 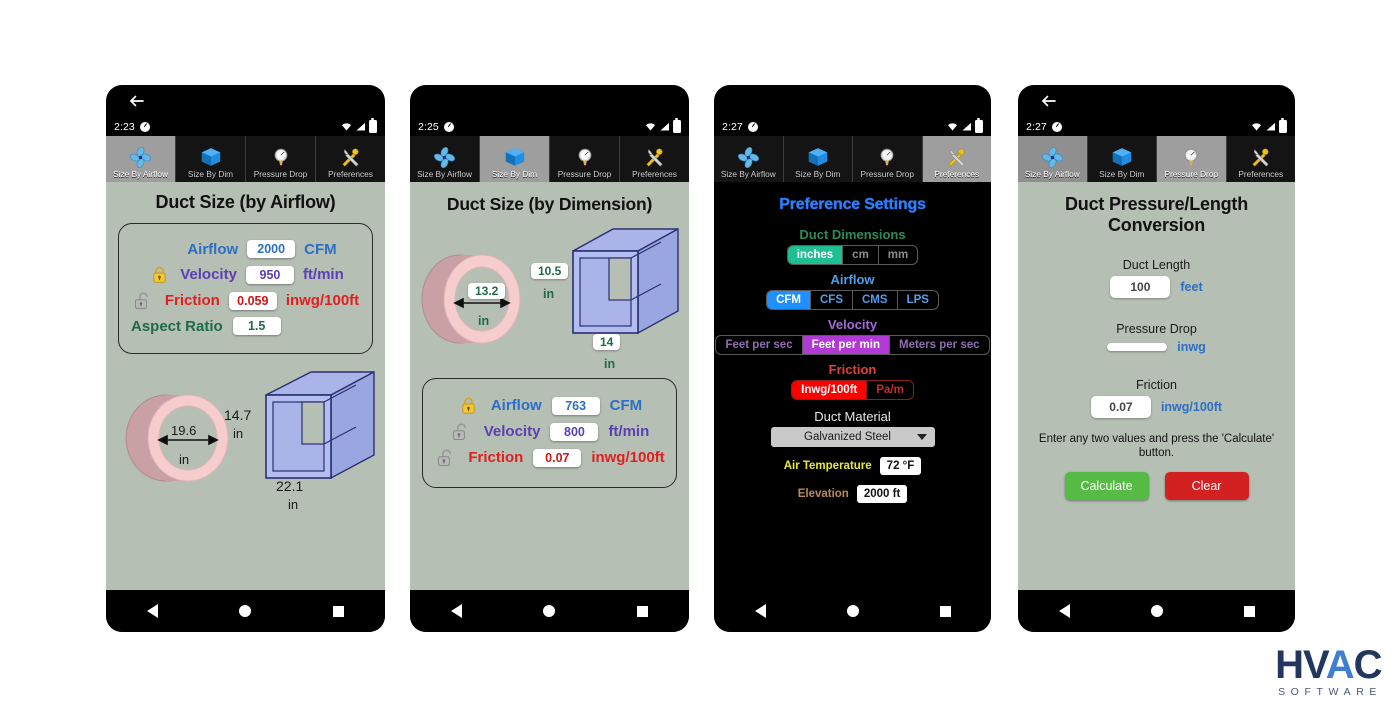 I want to click on group-heading: Friction, so click(x=852, y=369).